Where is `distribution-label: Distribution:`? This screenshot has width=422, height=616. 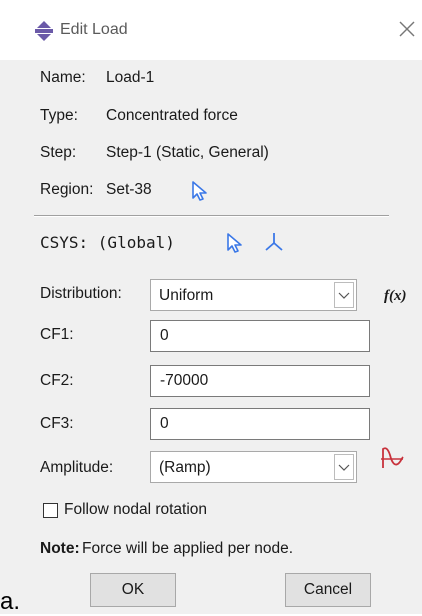
distribution-label: Distribution: is located at coordinates (81, 293).